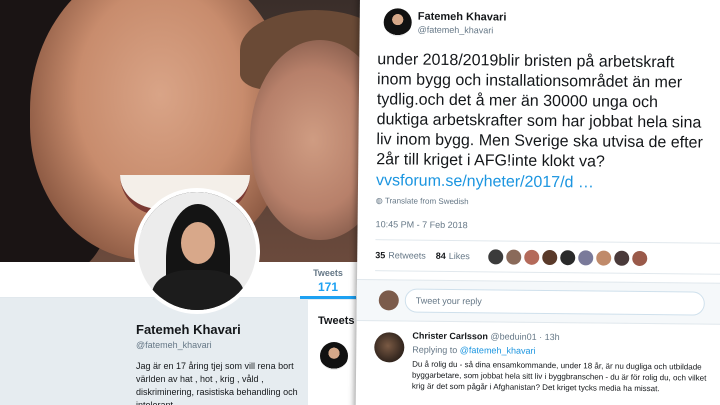 The image size is (720, 405). Describe the element at coordinates (435, 350) in the screenshot. I see `replying-to-label: Replying to` at that location.